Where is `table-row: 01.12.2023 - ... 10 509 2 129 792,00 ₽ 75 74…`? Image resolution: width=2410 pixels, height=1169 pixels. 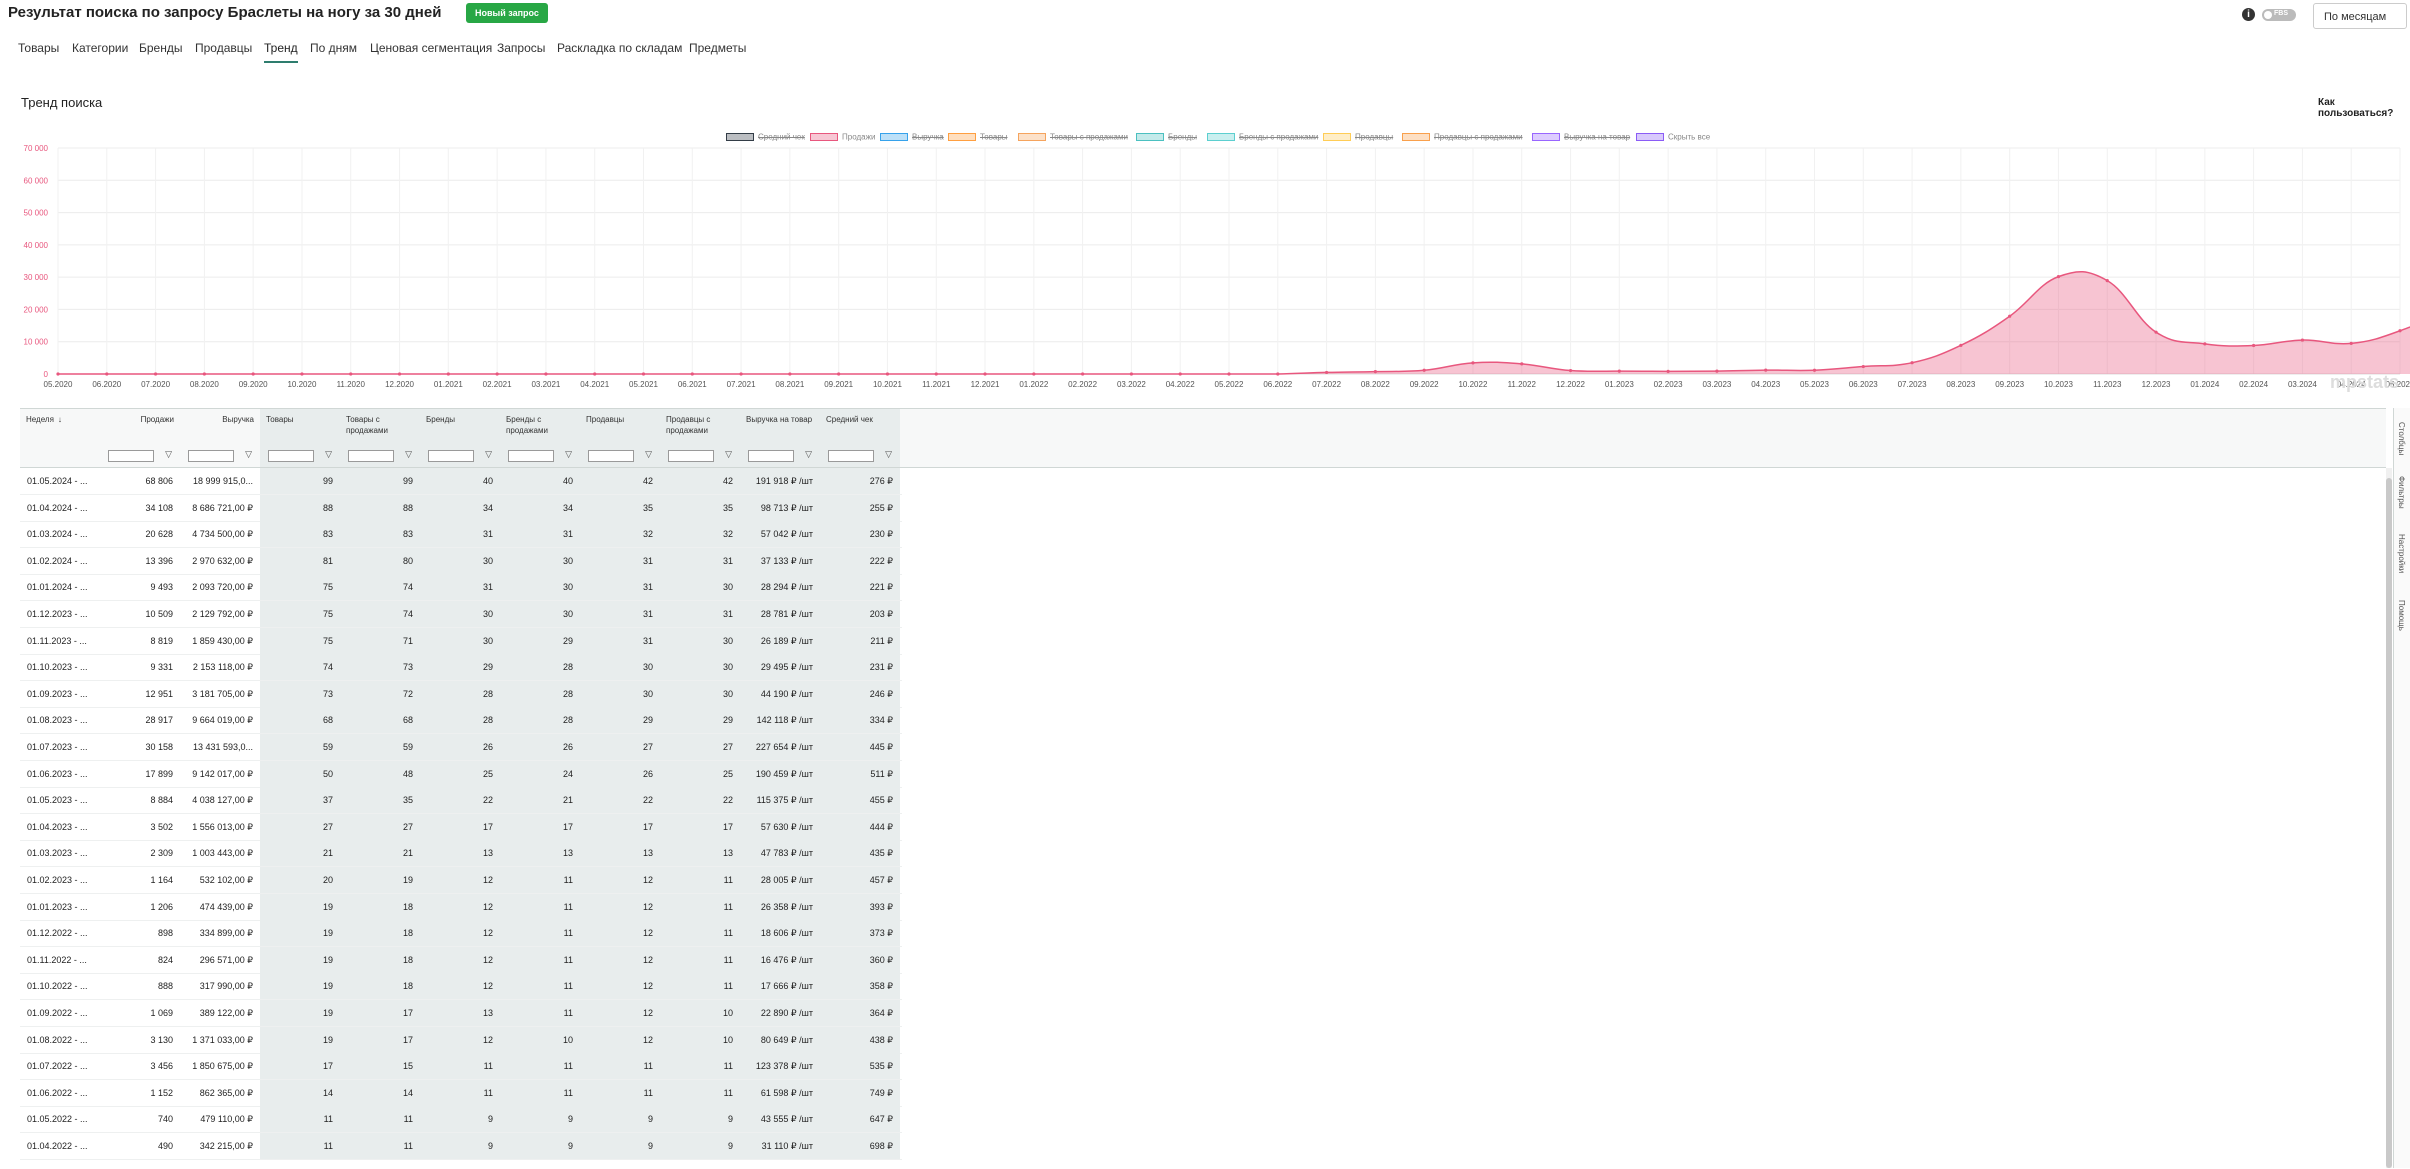
table-row: 01.12.2023 - ... 10 509 2 129 792,00 ₽ 75 74… is located at coordinates (461, 614).